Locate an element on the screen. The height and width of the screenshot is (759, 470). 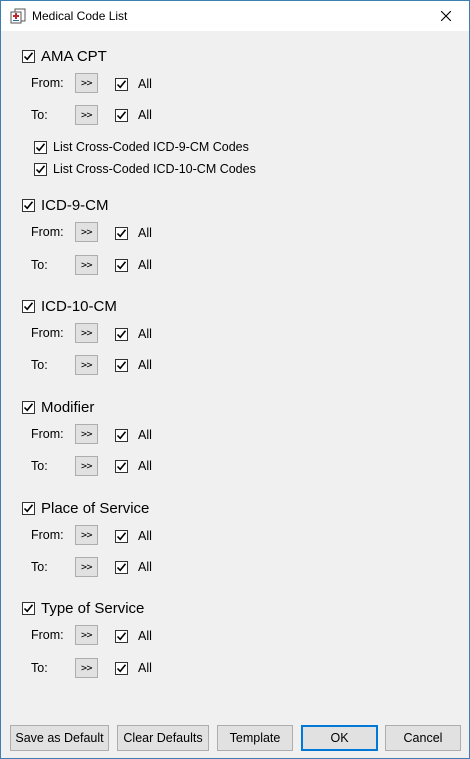
ok-button: OK is located at coordinates (339, 738).